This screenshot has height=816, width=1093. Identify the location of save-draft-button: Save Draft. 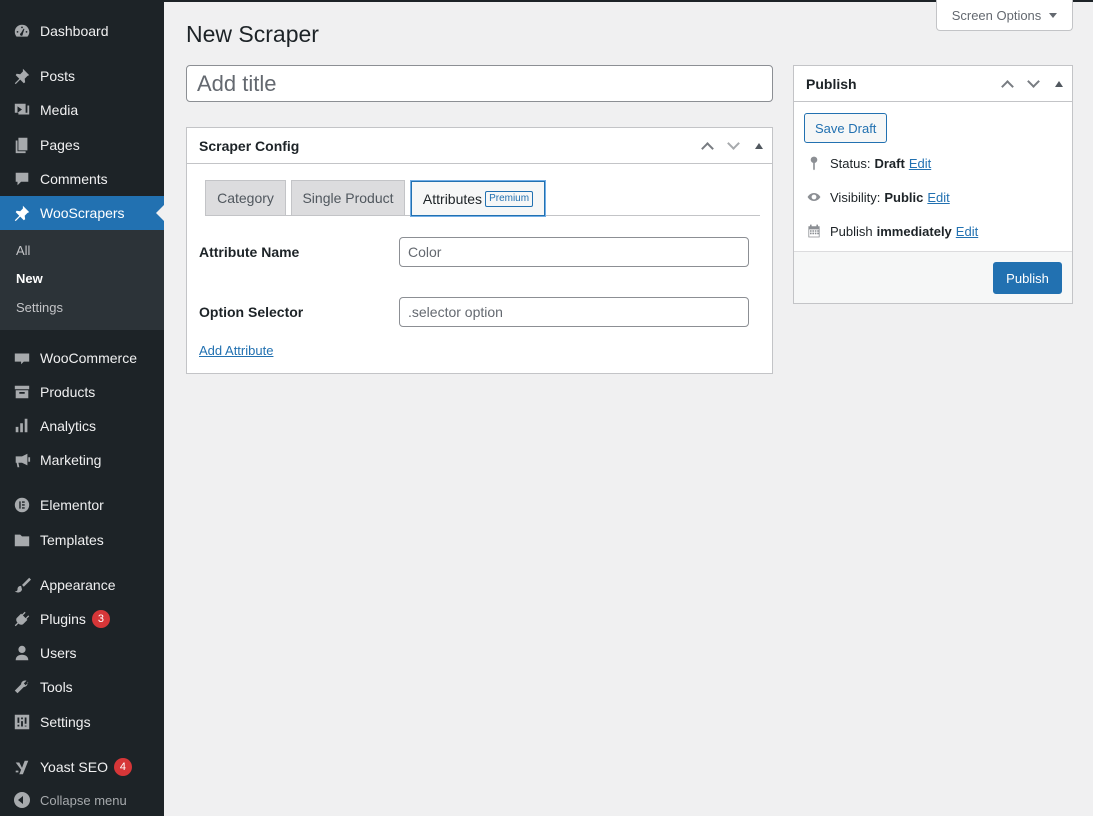
(846, 128).